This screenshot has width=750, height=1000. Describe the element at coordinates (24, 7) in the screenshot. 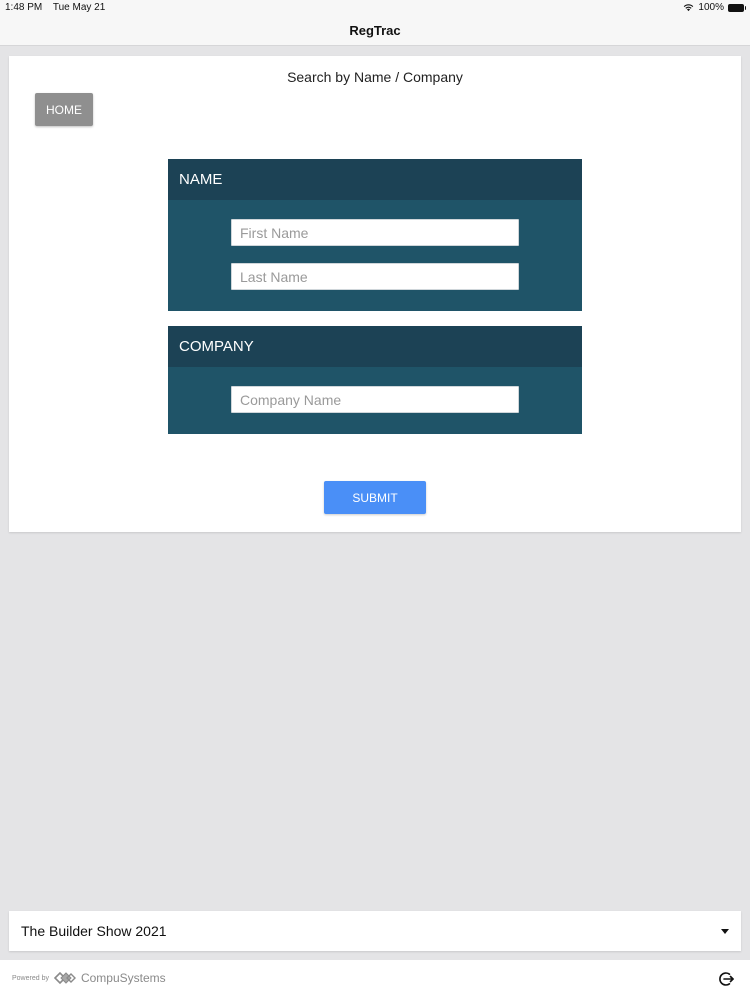

I see `status-time: 1:48 PM` at that location.